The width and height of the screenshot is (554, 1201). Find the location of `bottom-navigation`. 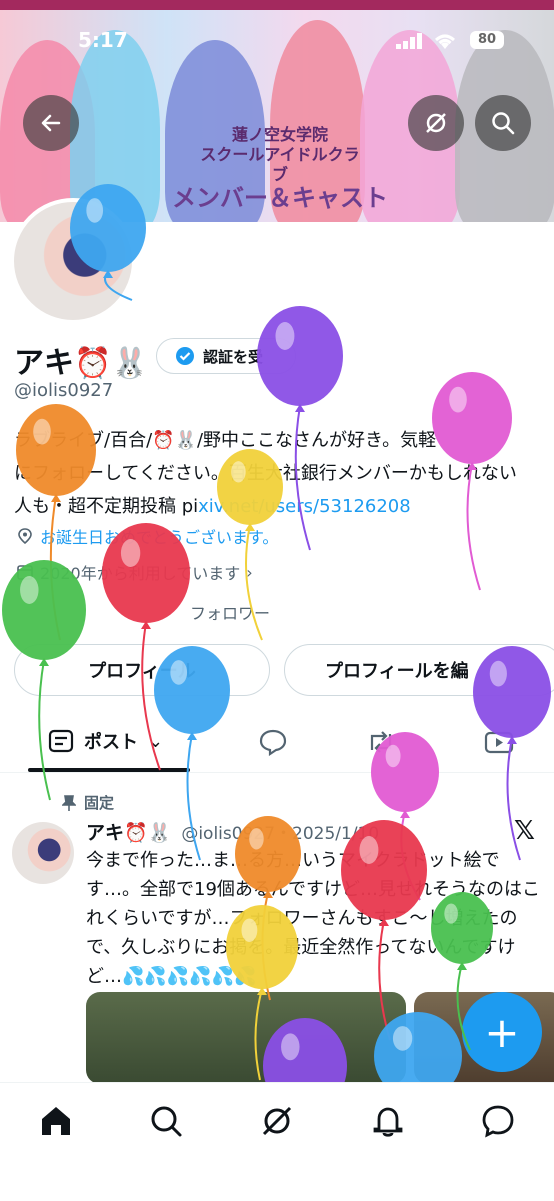

bottom-navigation is located at coordinates (277, 1141).